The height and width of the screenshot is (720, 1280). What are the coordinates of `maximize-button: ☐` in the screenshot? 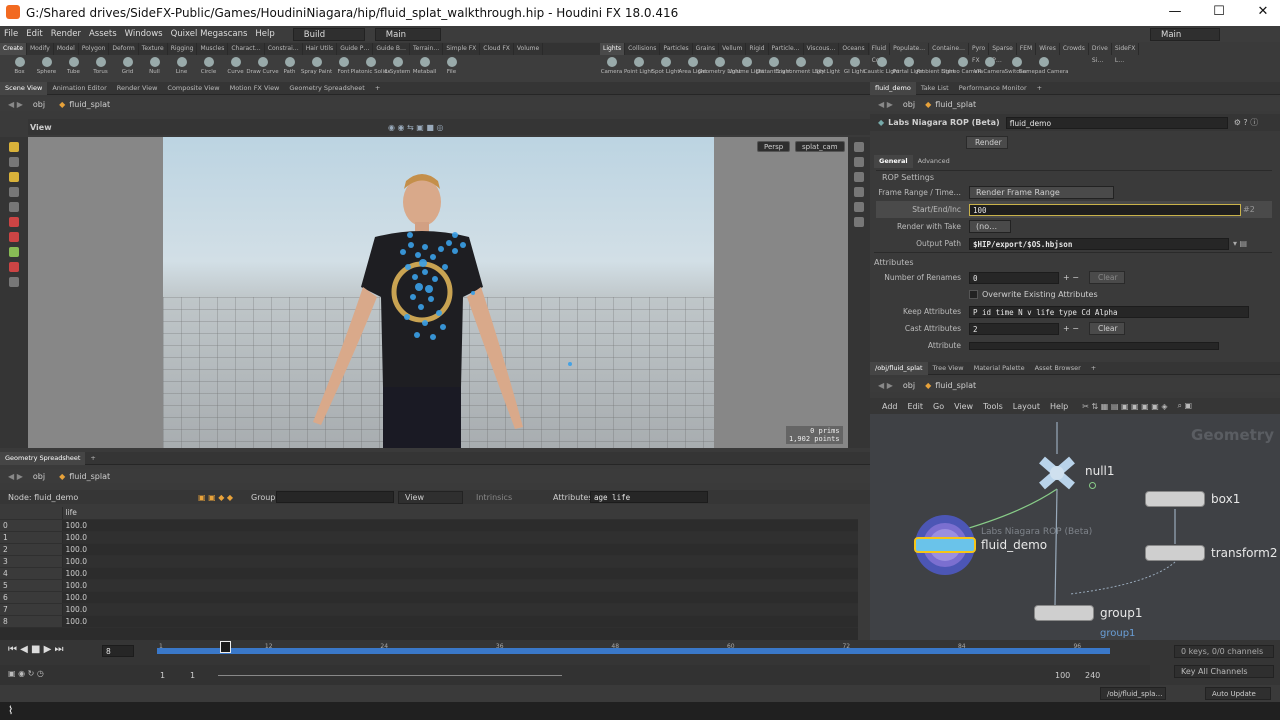 It's located at (1219, 11).